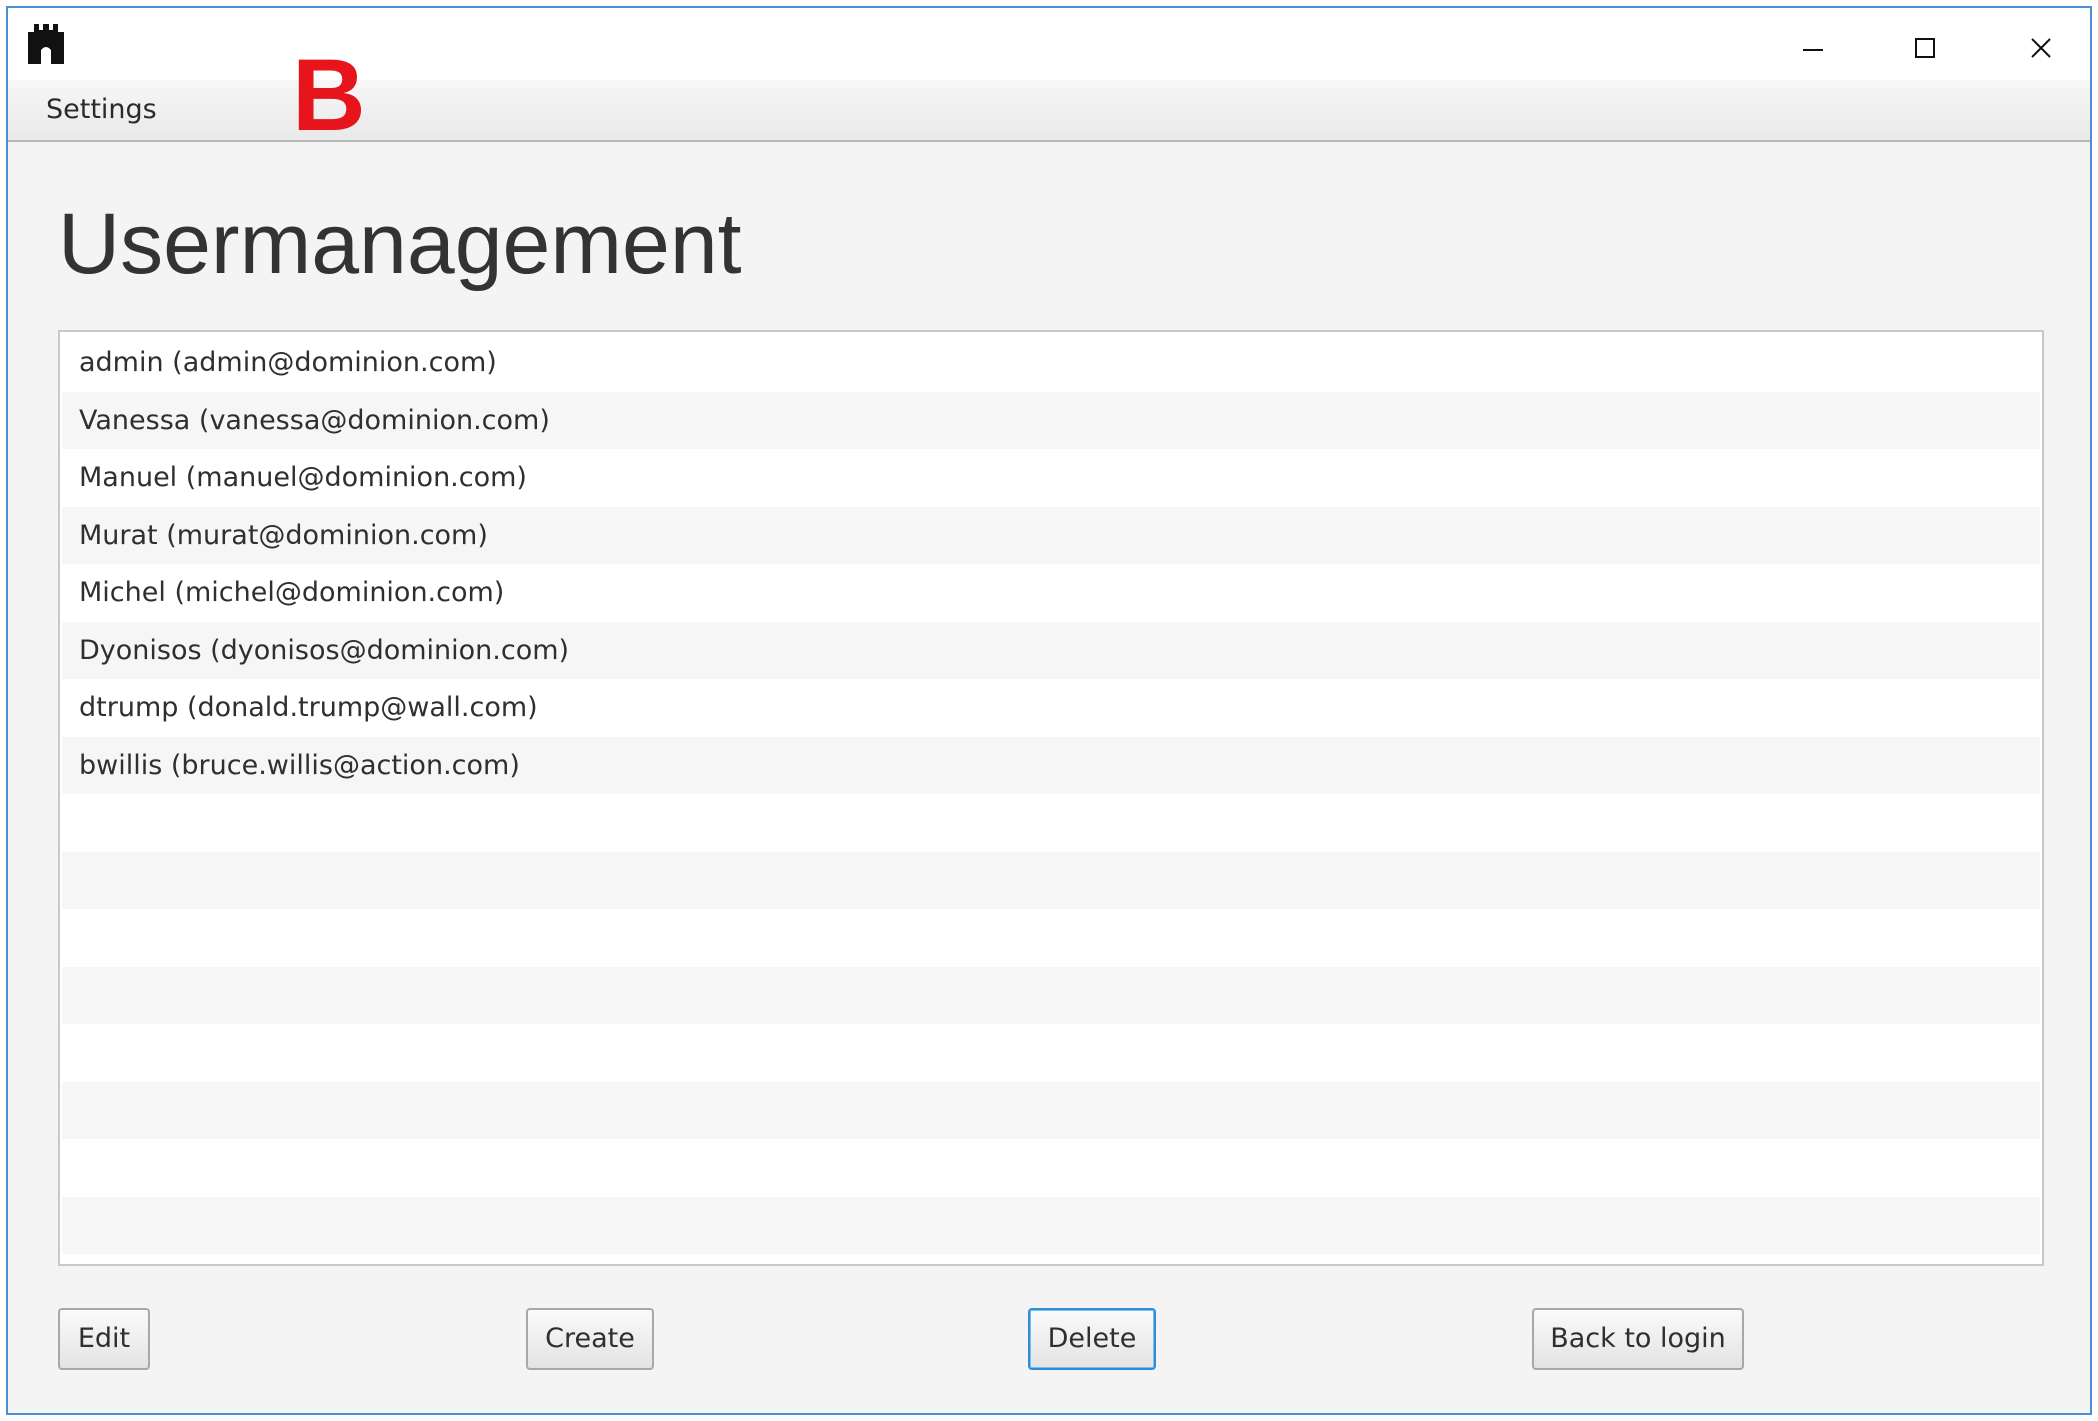 The image size is (2098, 1421). I want to click on maximize-icon, so click(1925, 48).